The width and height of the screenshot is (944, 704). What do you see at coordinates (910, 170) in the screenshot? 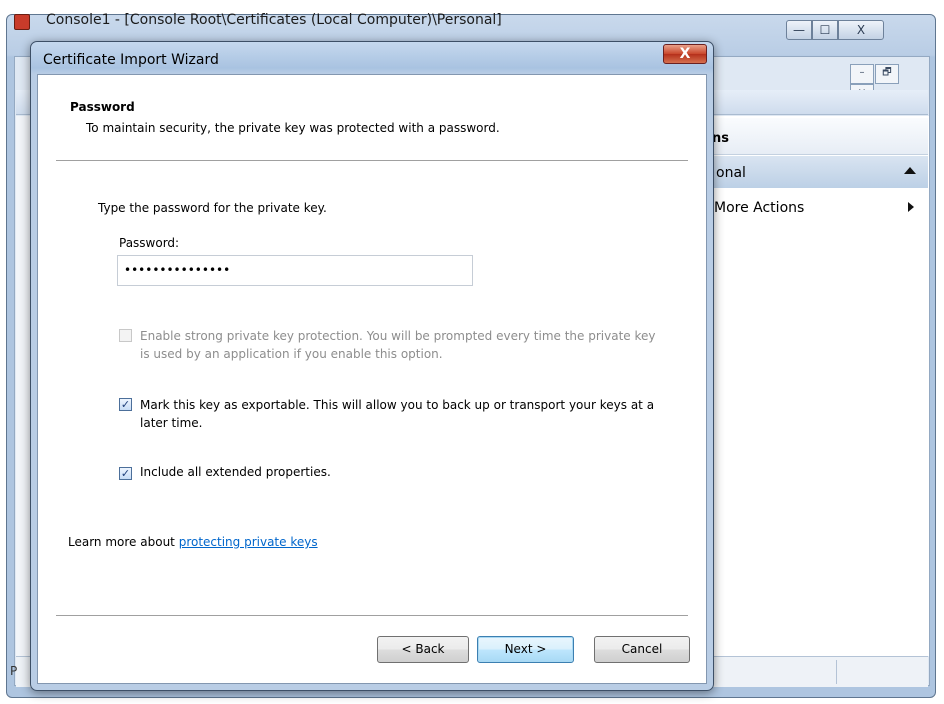
I see `collapse-arrow-icon` at bounding box center [910, 170].